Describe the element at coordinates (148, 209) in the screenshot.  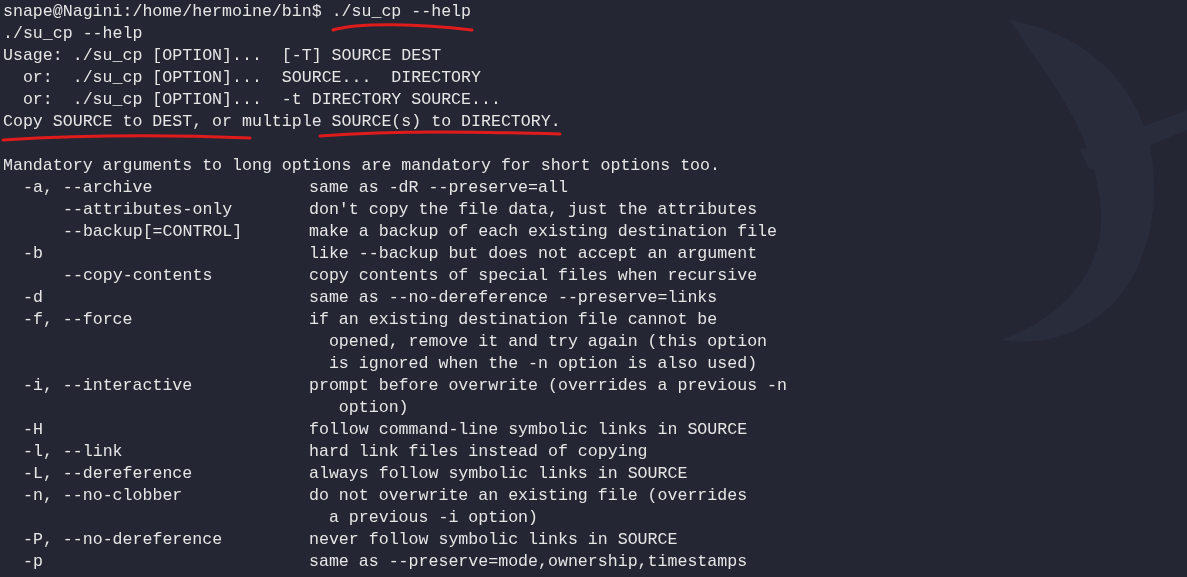
I see `option-name-text: --attributes-only` at that location.